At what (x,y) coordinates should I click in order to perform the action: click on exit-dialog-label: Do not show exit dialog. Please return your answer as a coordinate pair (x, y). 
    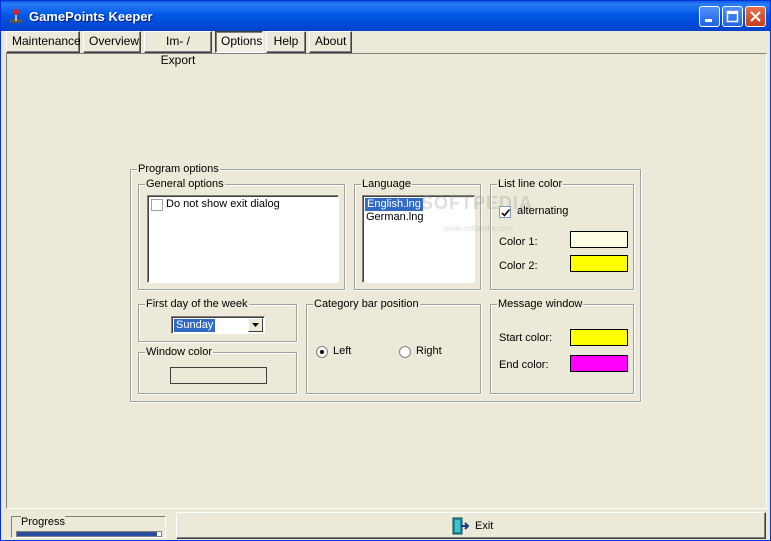
    Looking at the image, I should click on (223, 204).